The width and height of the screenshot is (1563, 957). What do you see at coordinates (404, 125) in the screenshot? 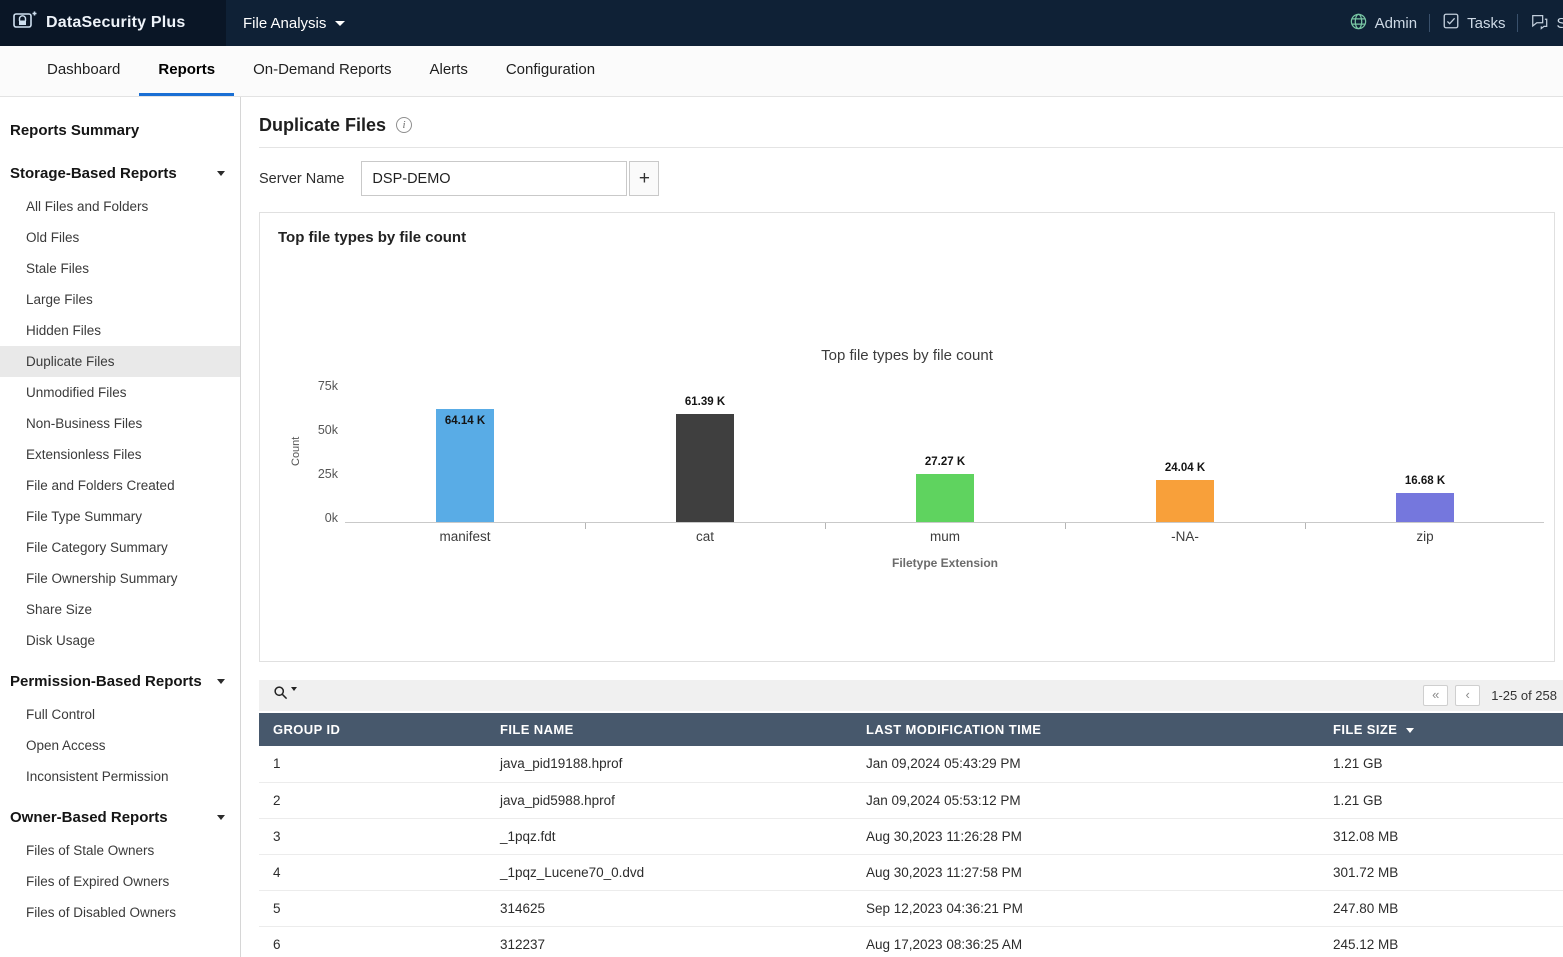
I see `info-icon` at bounding box center [404, 125].